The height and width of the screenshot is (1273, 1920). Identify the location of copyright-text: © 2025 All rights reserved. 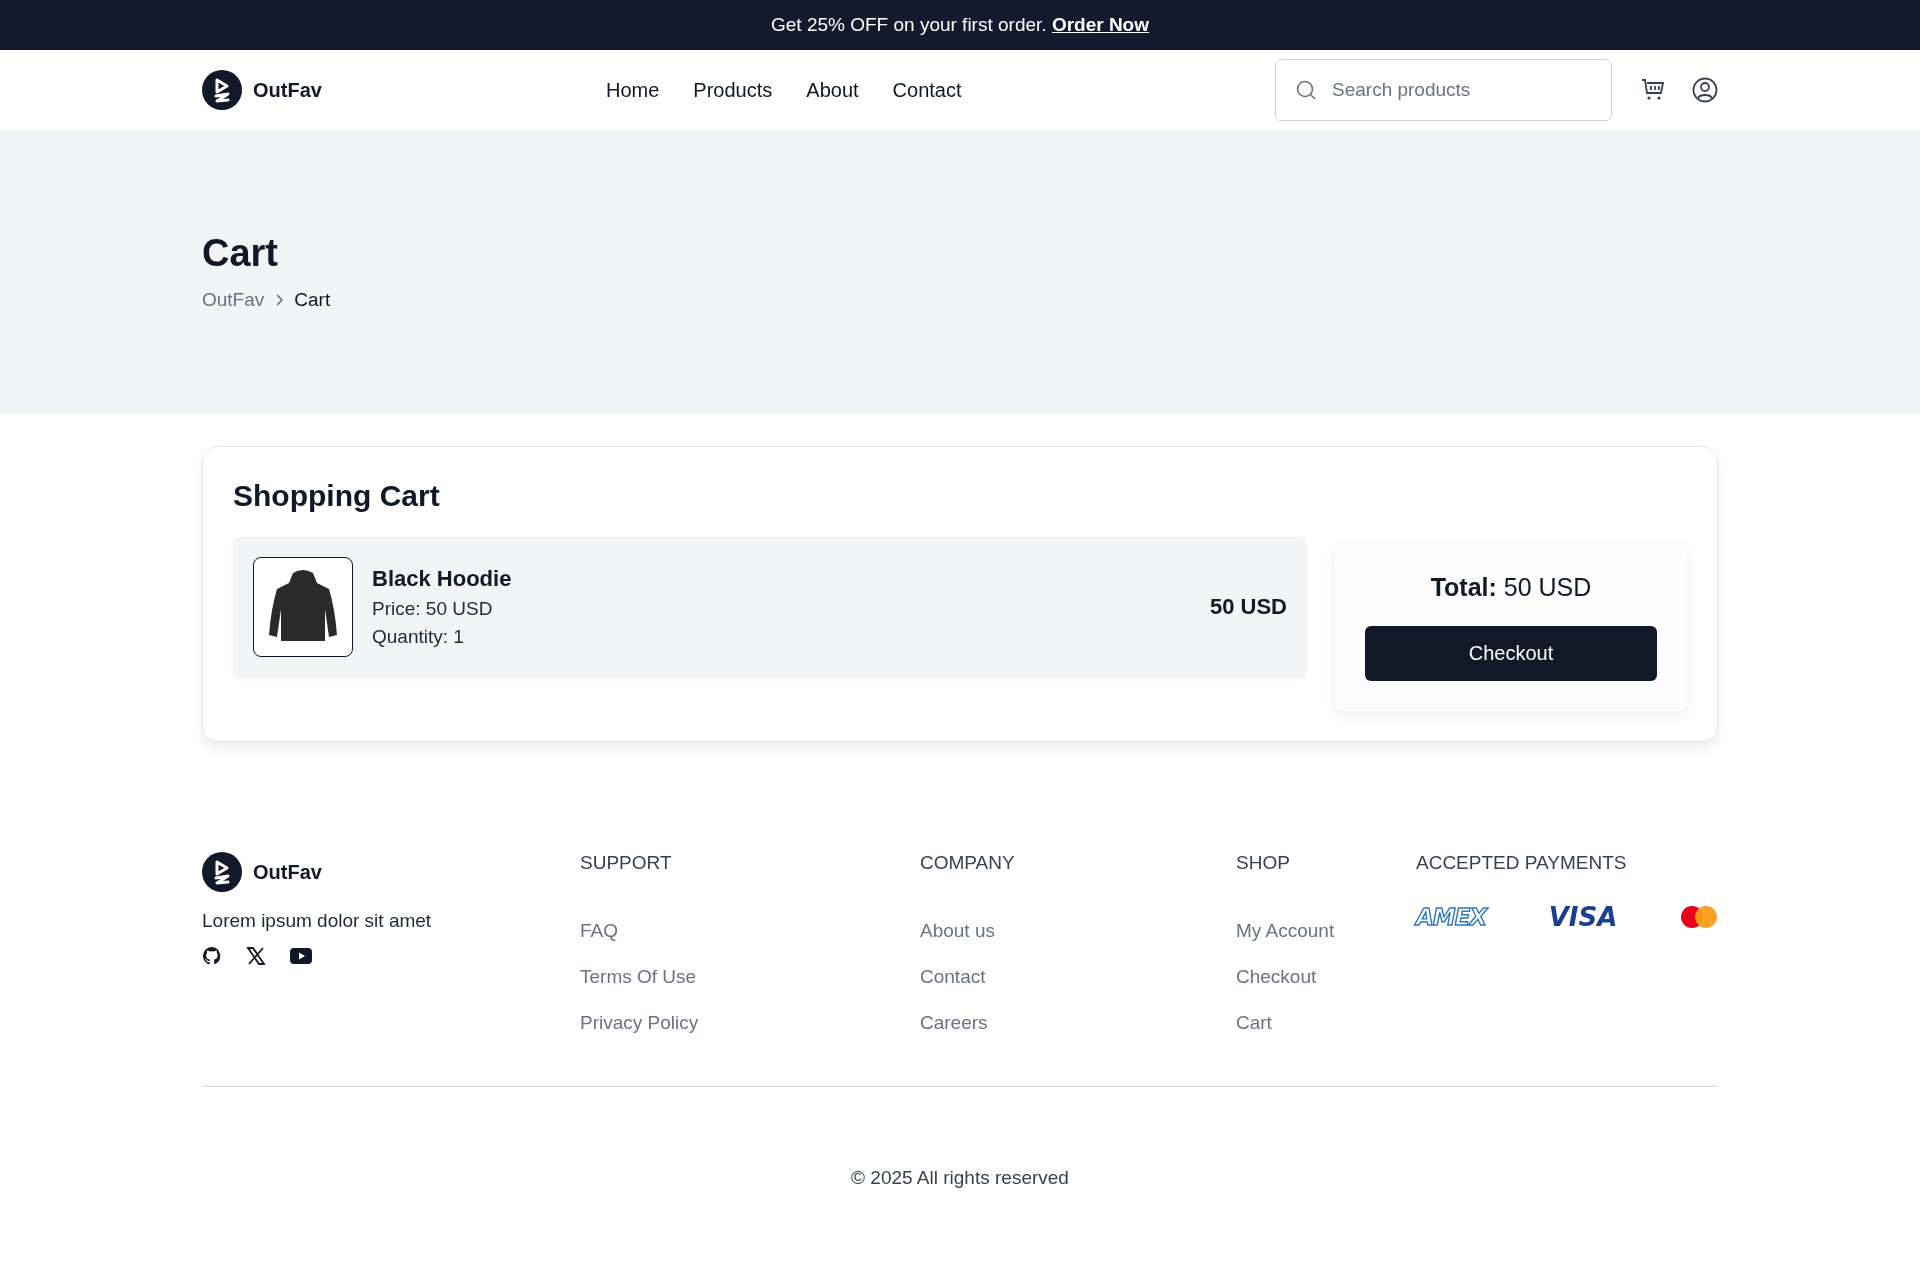
(960, 1177).